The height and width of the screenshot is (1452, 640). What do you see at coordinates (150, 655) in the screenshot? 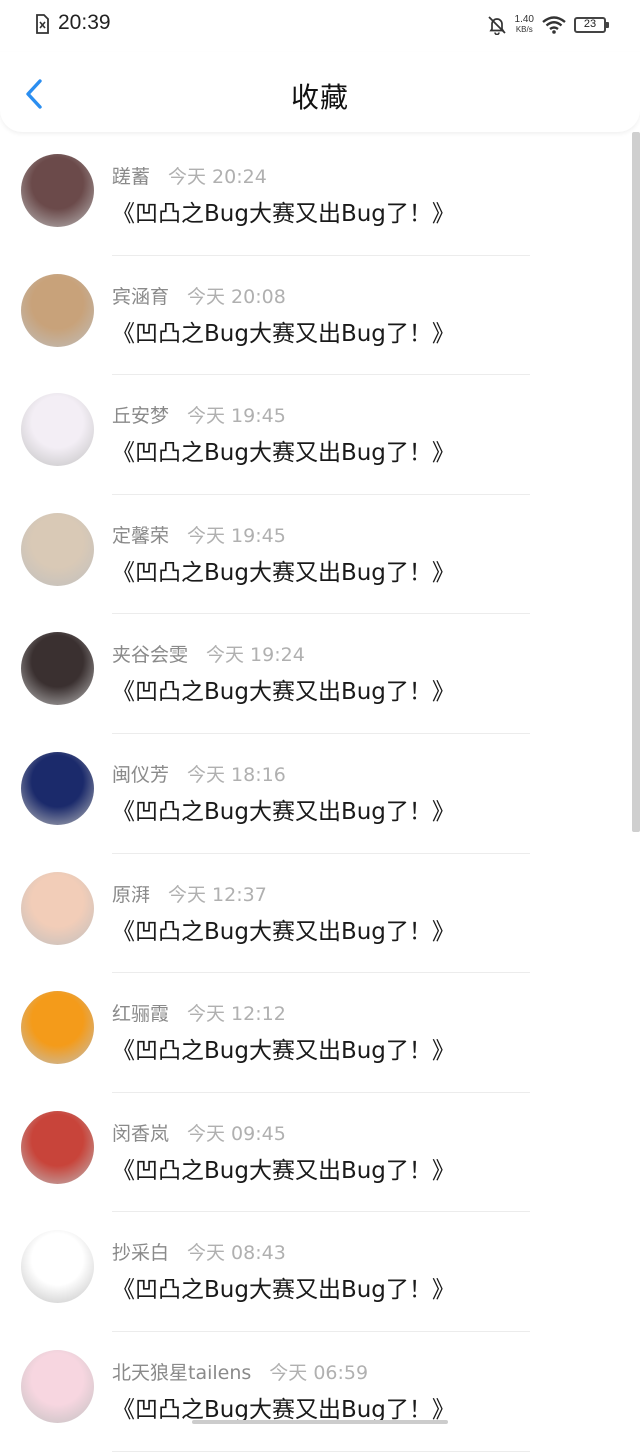
I see `username: 夹谷会雯` at bounding box center [150, 655].